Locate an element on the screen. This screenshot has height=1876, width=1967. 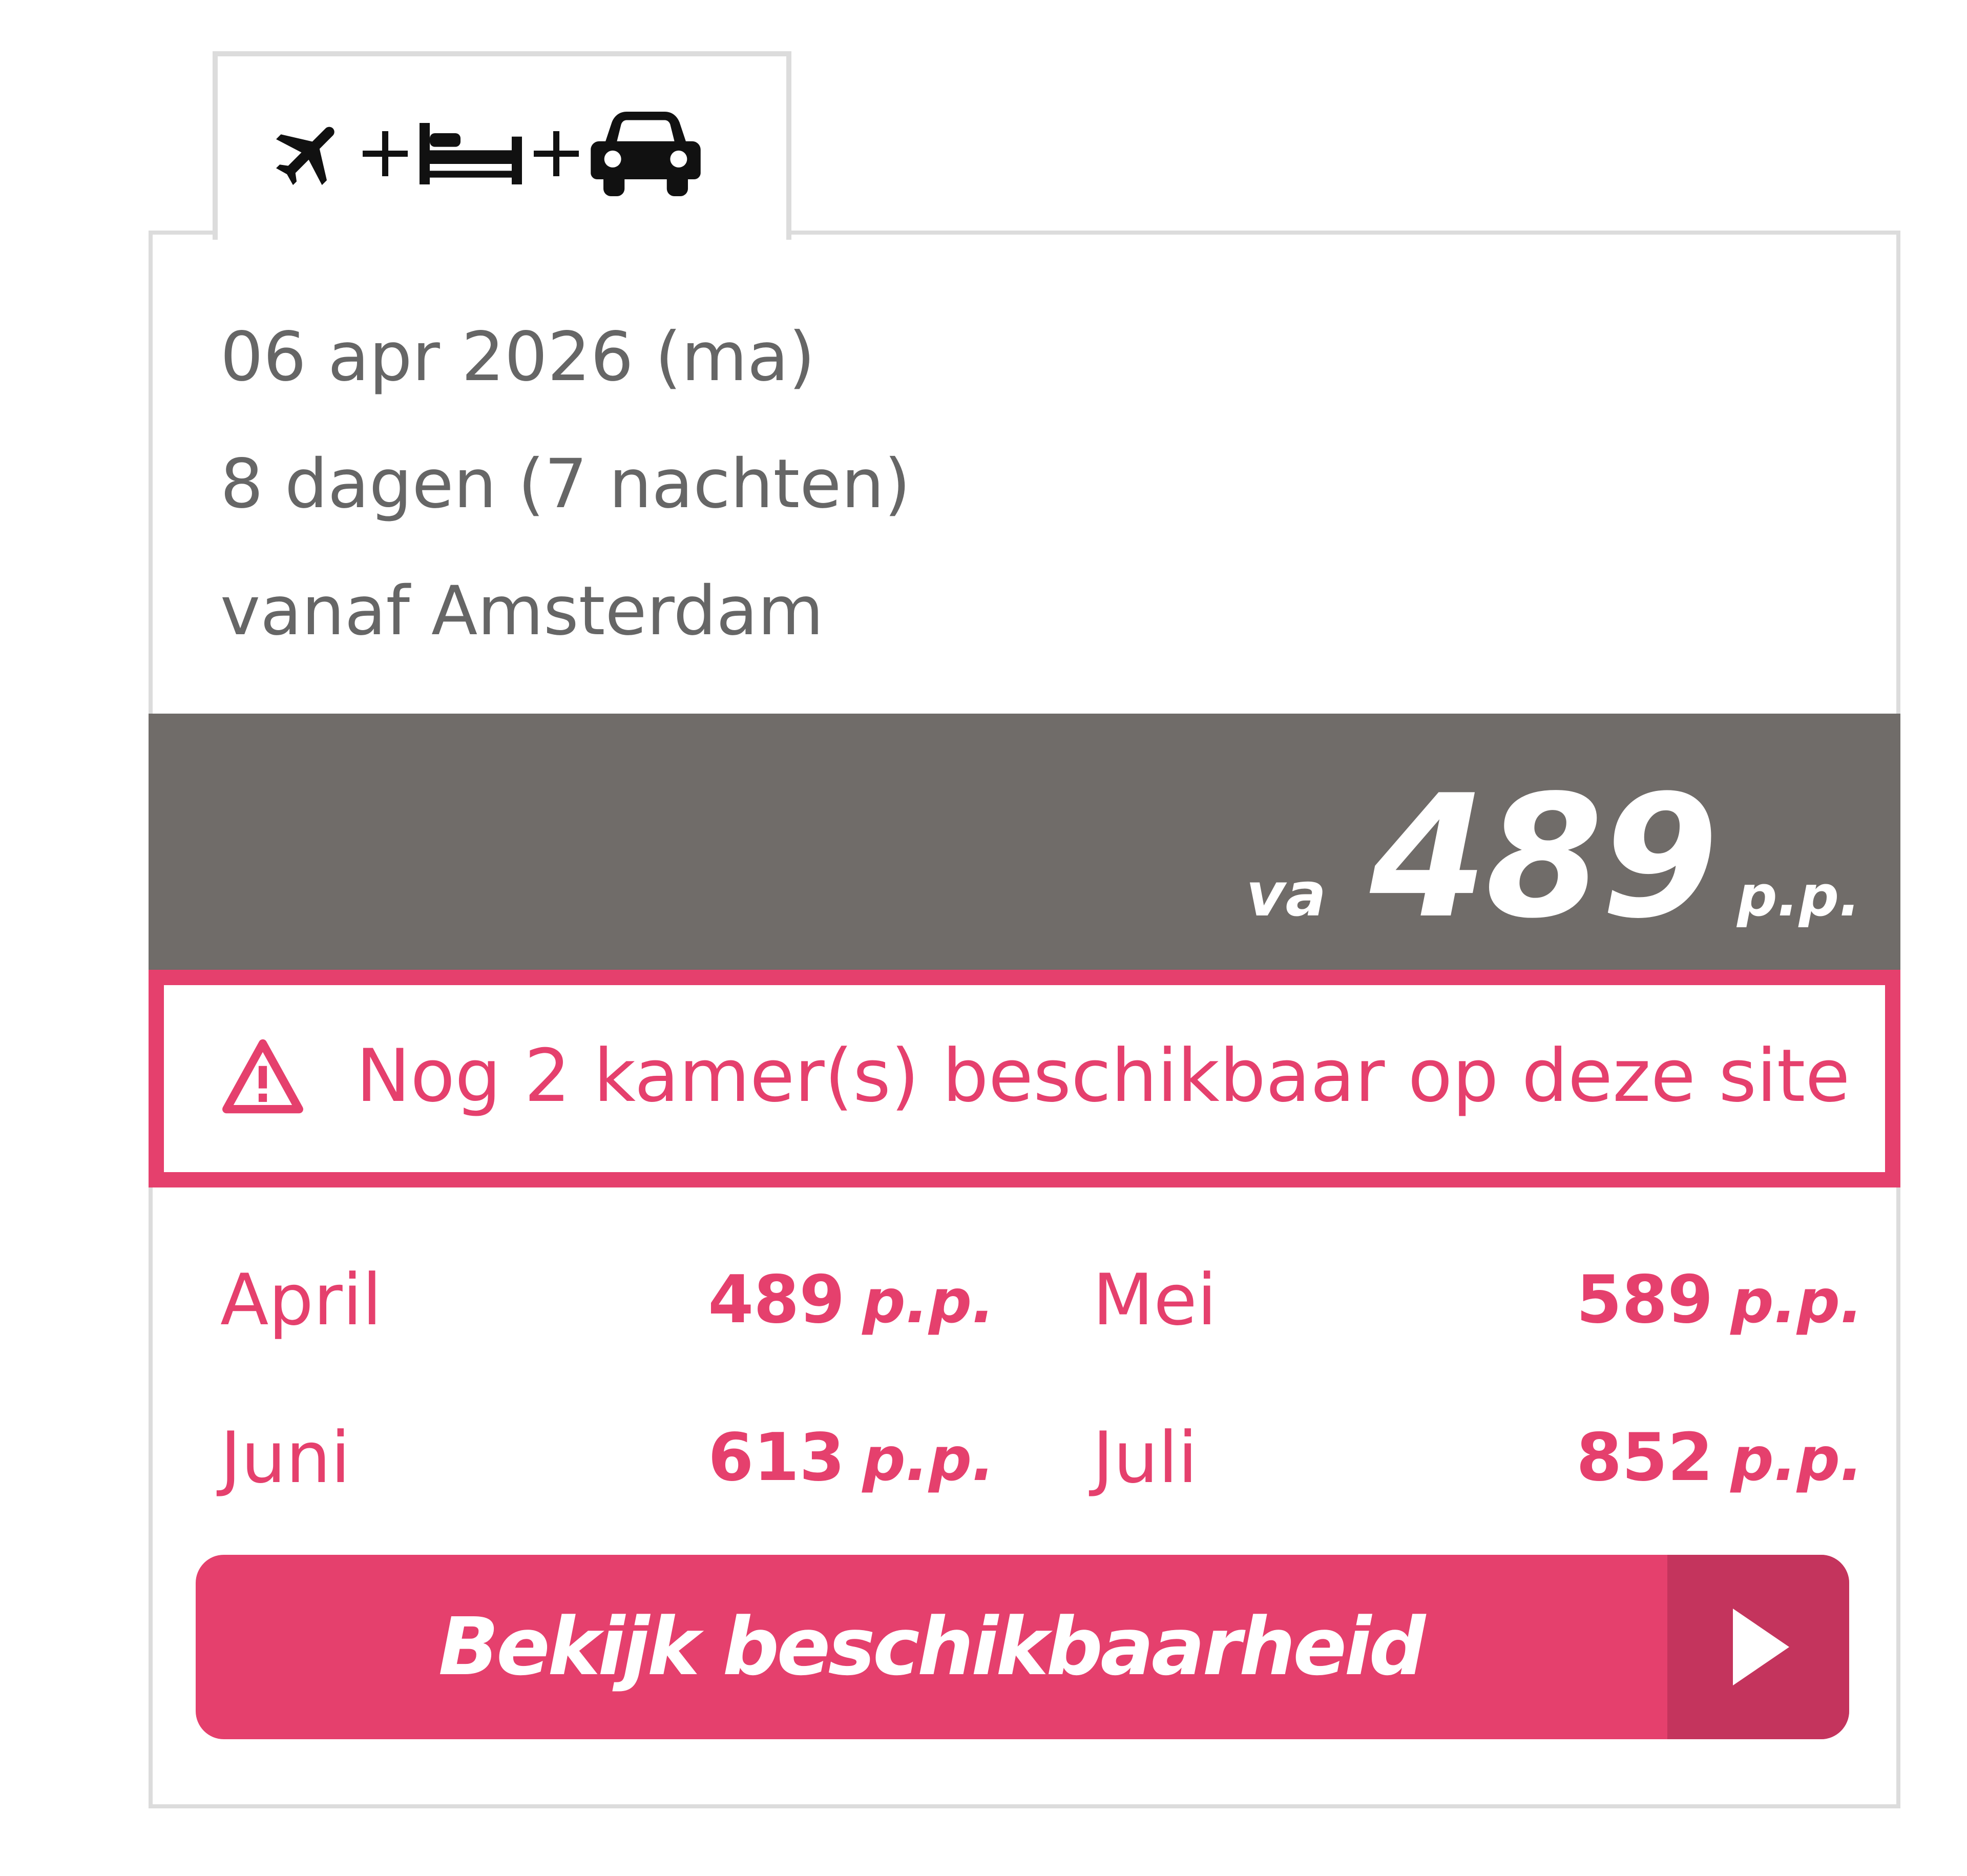
check-availability-button: Bekijk beschikbaarheid is located at coordinates (1022, 1647).